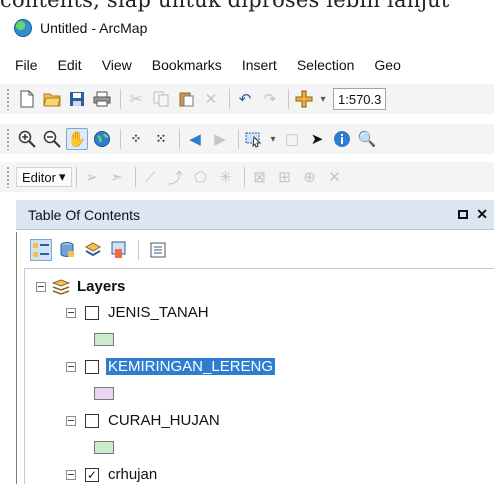  What do you see at coordinates (187, 65) in the screenshot?
I see `menu-bookmarks: Bookmarks` at bounding box center [187, 65].